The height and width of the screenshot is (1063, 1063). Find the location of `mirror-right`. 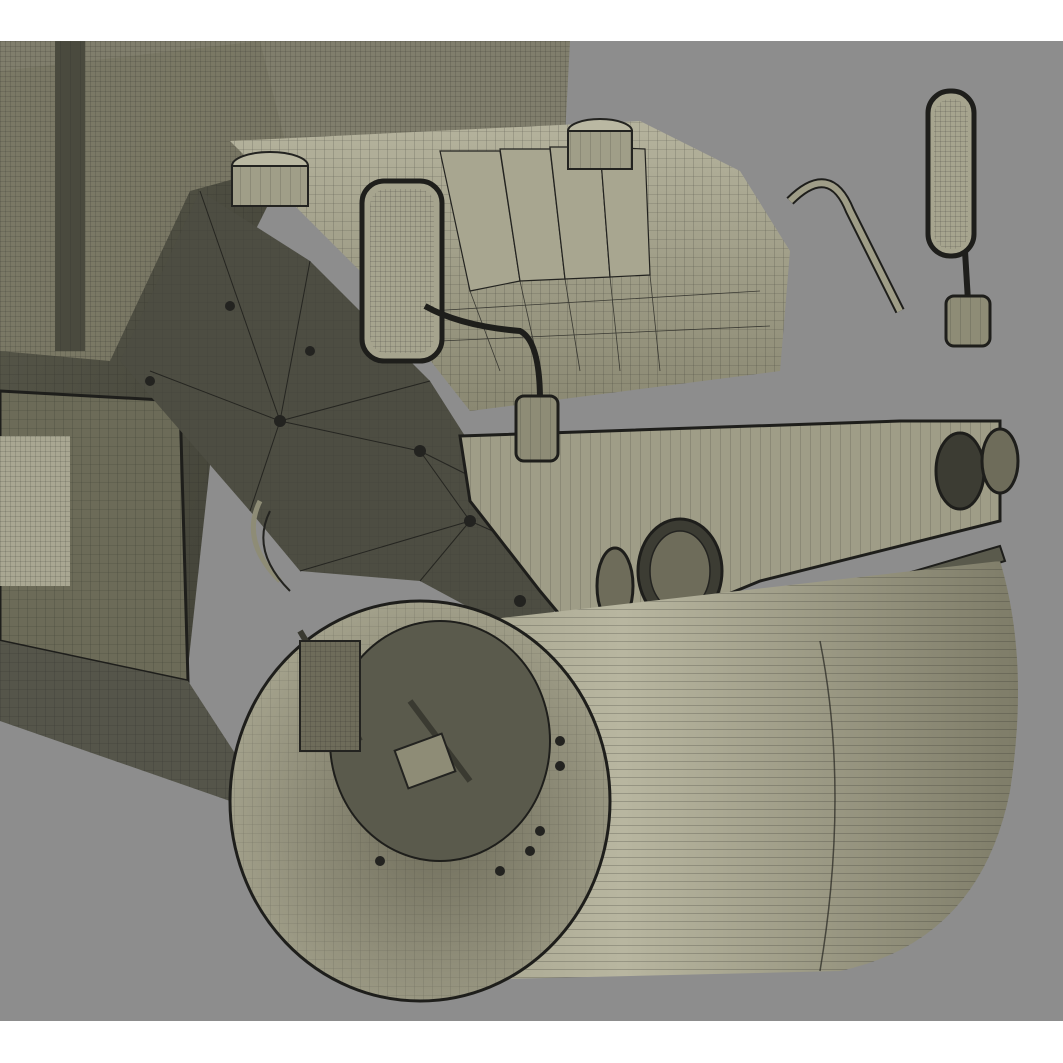

mirror-right is located at coordinates (958, 218).